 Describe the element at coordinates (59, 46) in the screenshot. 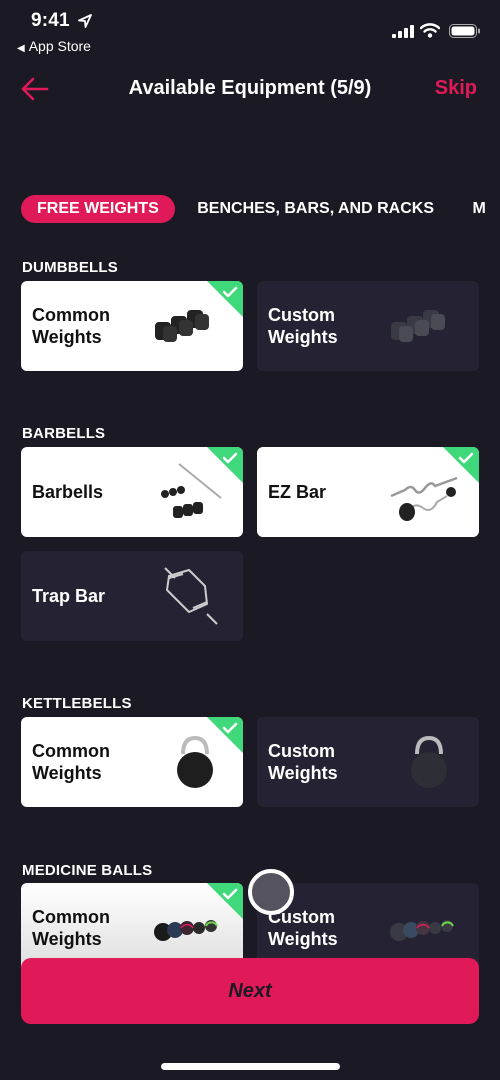

I see `back-app-label: App Store` at that location.